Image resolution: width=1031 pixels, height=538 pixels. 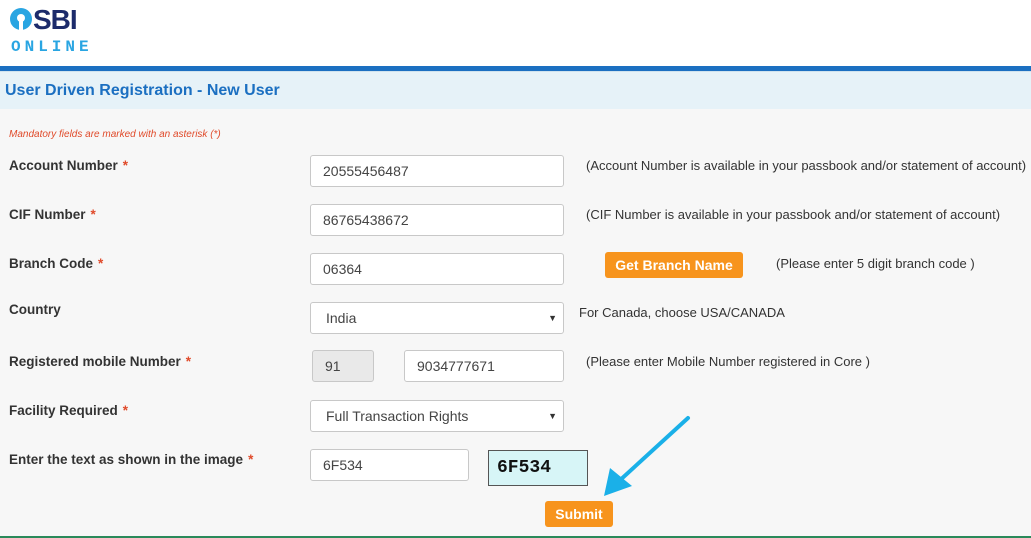 I want to click on facility-select-value: Full Transaction Rights, so click(x=397, y=416).